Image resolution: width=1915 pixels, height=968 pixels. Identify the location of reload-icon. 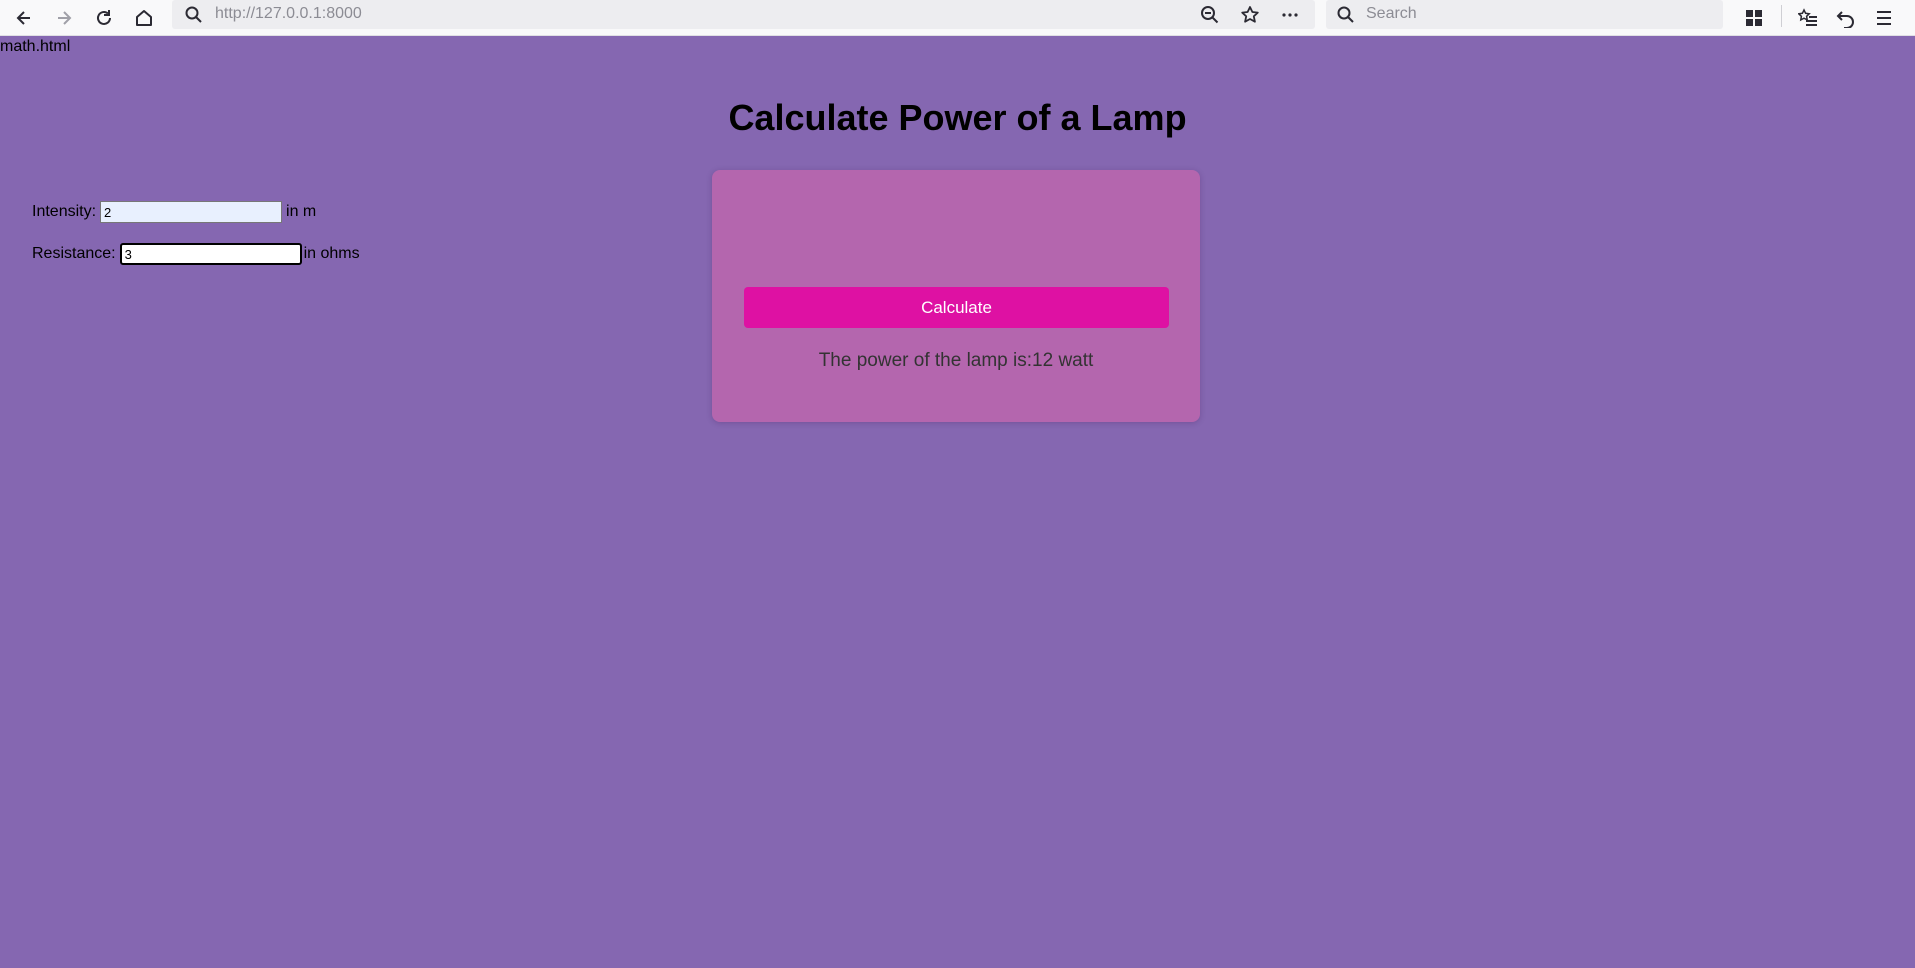
(104, 17).